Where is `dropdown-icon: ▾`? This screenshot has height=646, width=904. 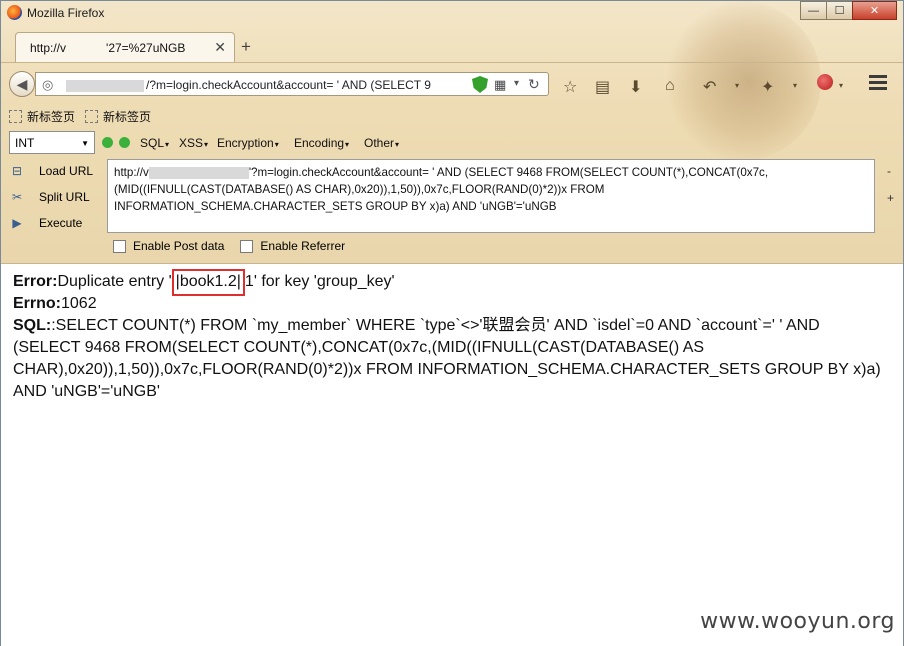
dropdown-icon: ▾ is located at coordinates (516, 83).